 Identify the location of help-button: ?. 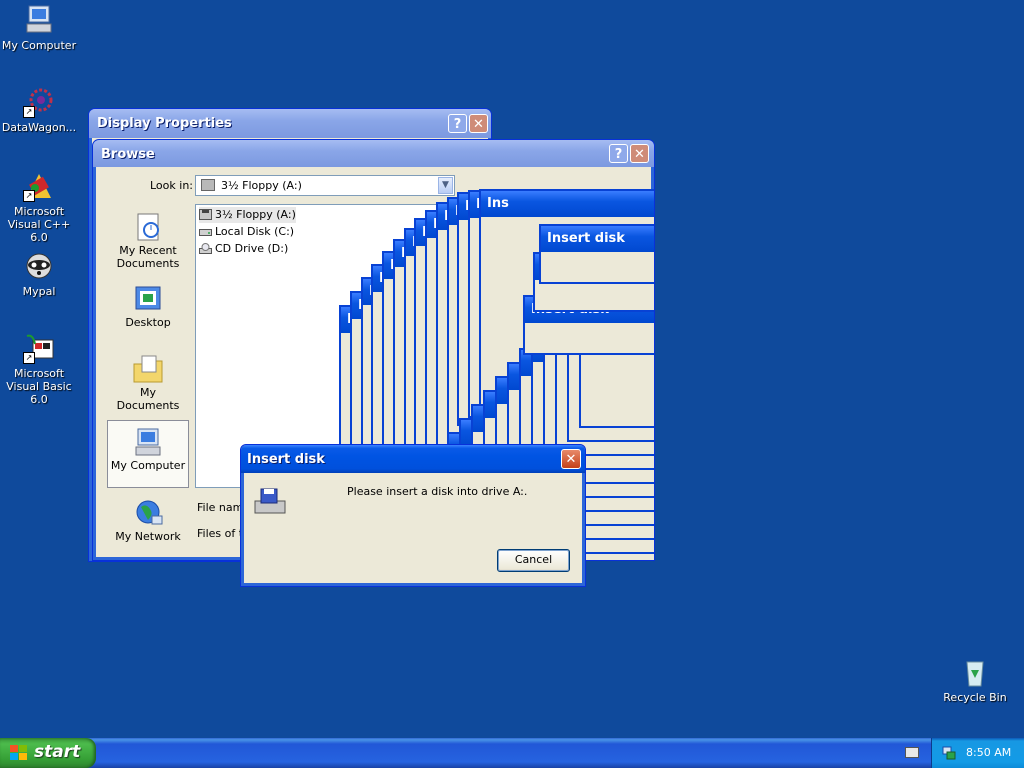
(457, 123).